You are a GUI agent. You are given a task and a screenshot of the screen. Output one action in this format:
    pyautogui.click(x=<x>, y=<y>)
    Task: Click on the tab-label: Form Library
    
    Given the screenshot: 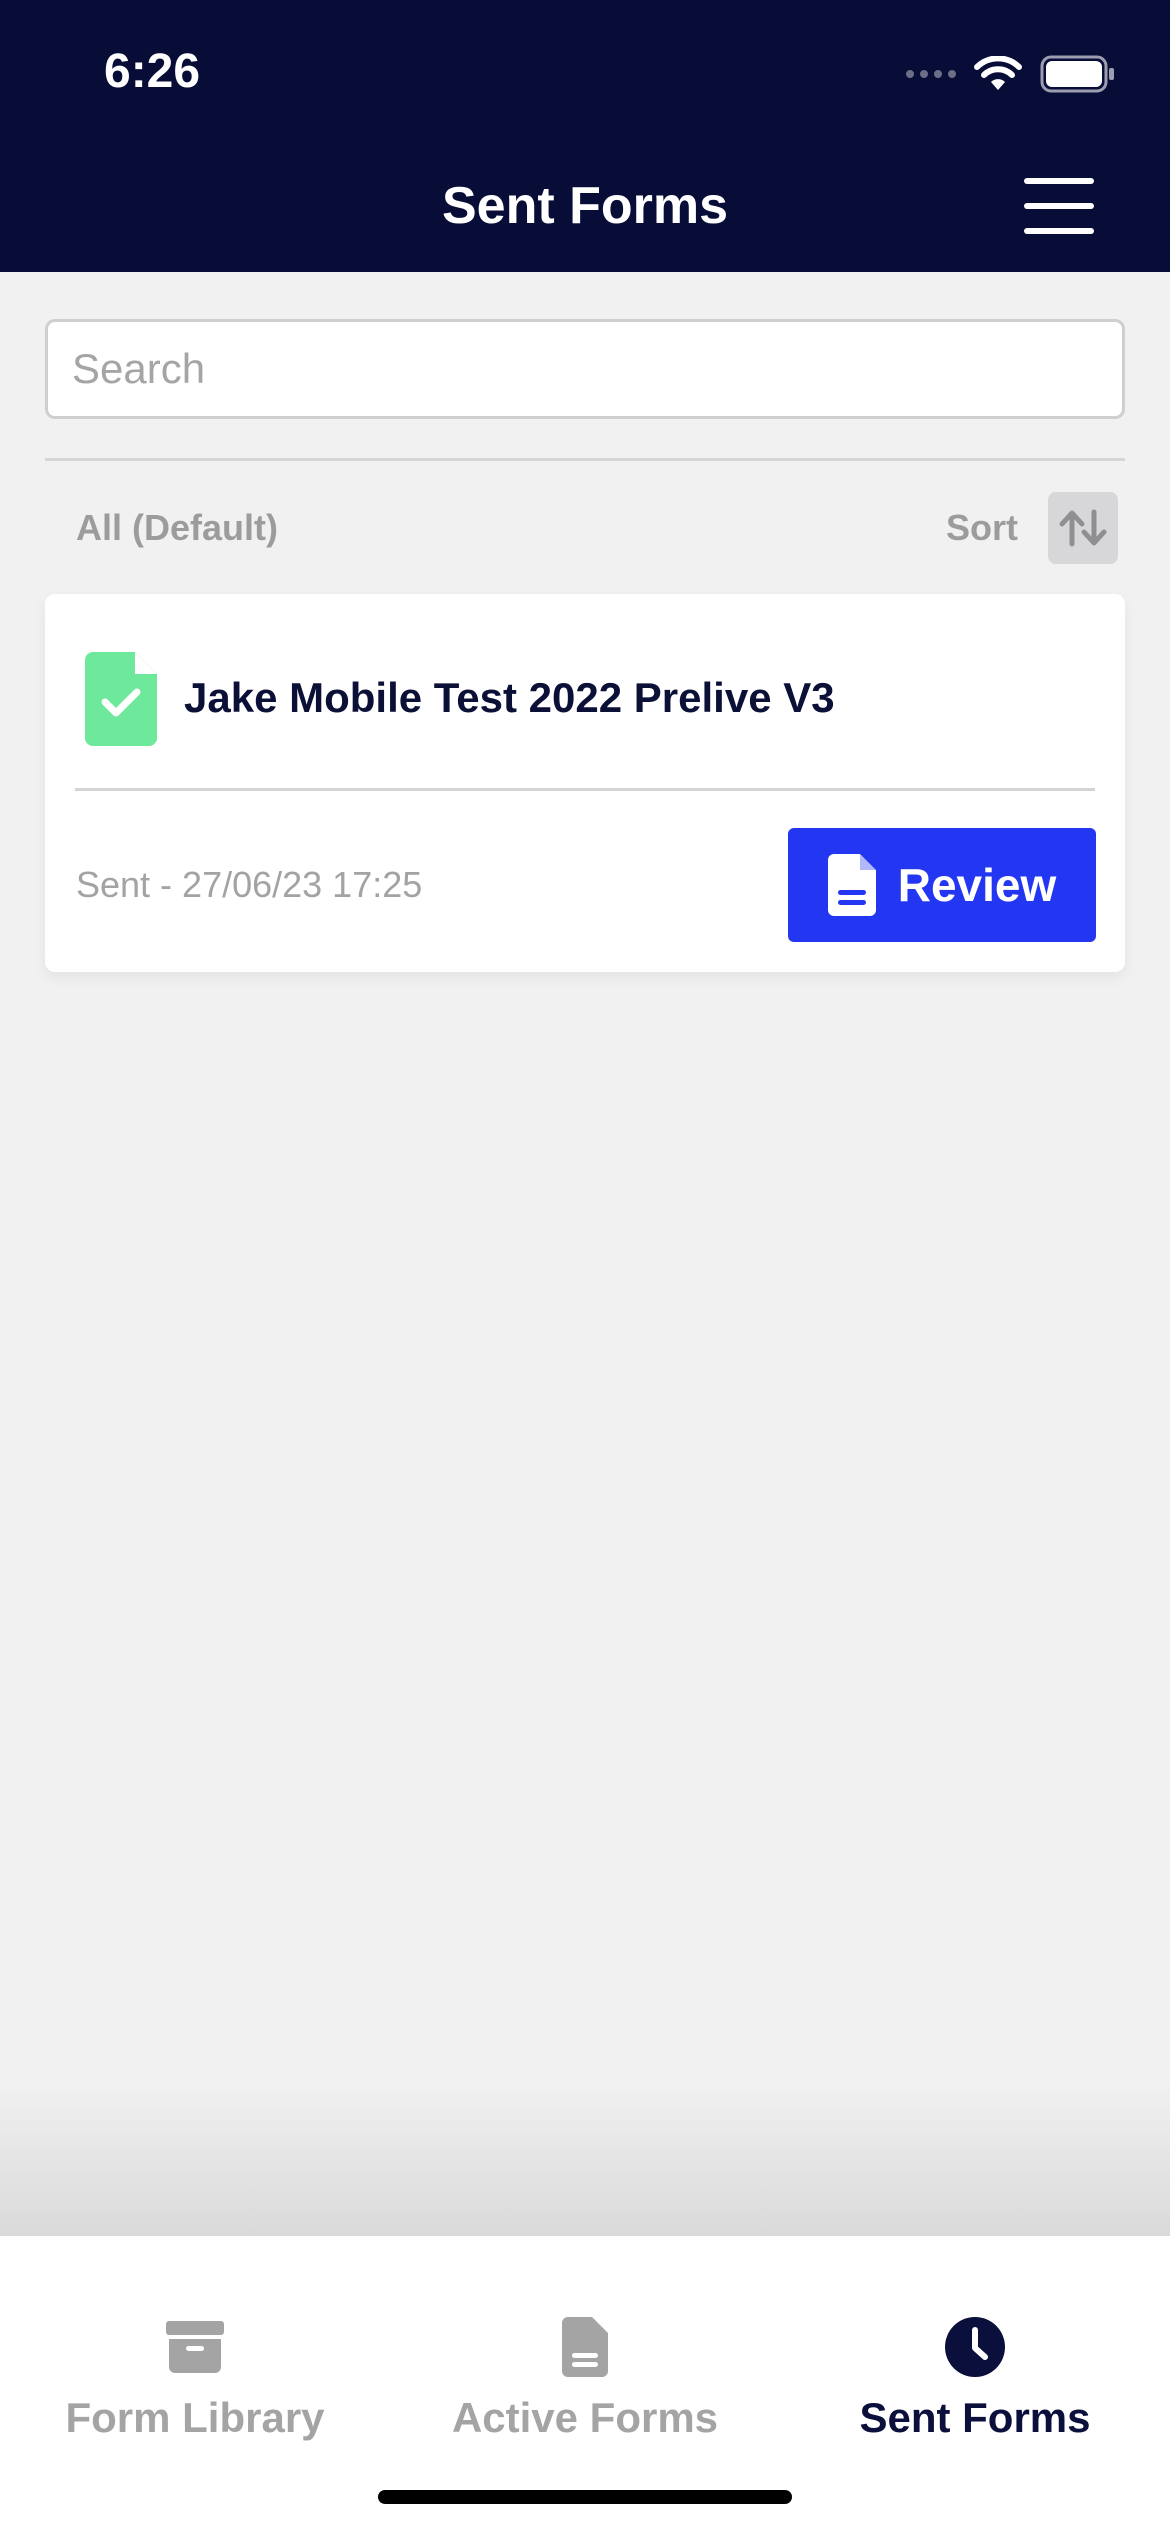 What is the action you would take?
    pyautogui.click(x=195, y=2417)
    